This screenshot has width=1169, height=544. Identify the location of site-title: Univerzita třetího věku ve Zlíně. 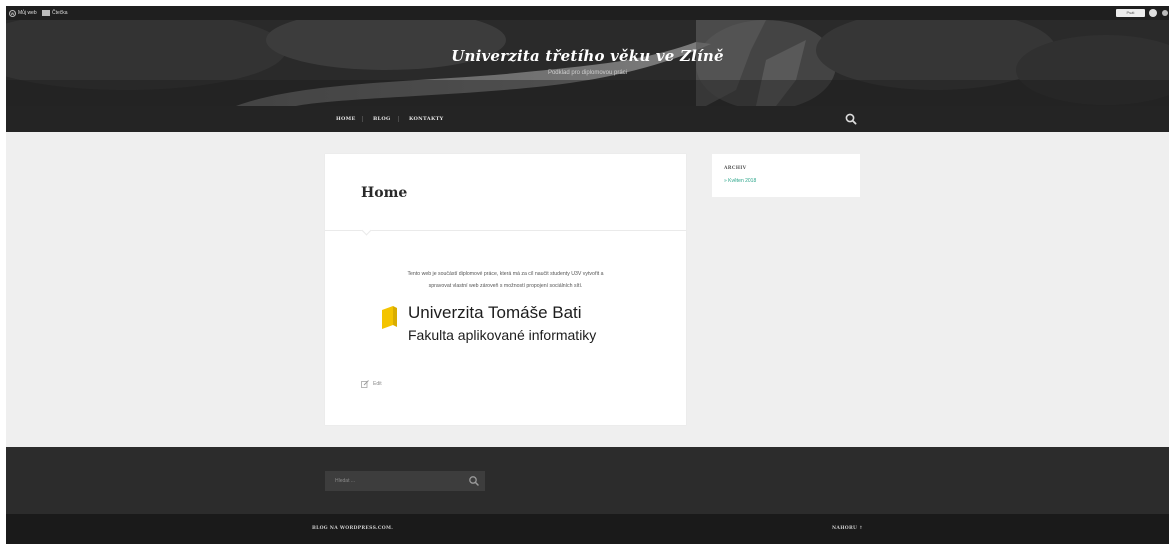
(587, 56).